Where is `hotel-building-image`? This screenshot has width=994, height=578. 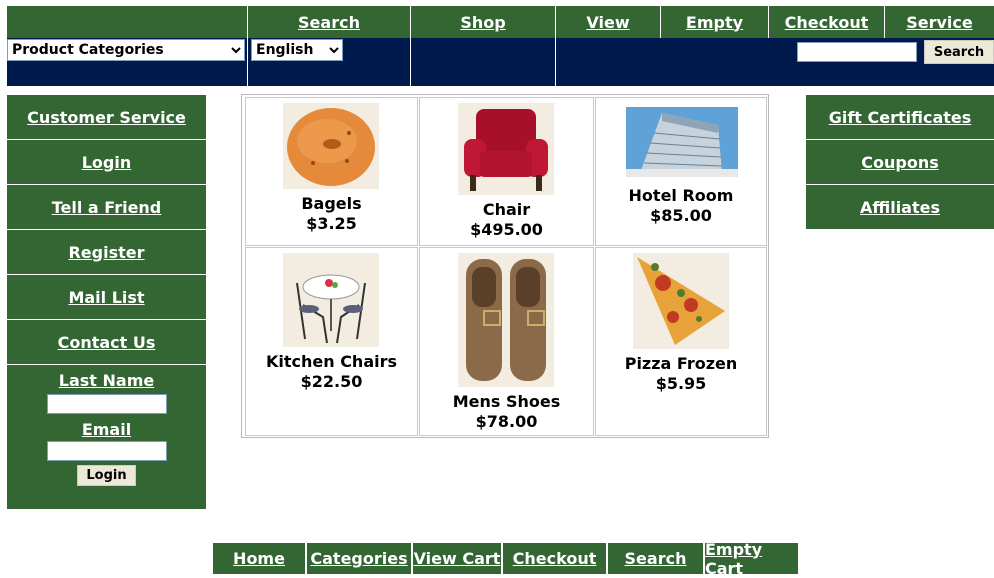 hotel-building-image is located at coordinates (682, 143).